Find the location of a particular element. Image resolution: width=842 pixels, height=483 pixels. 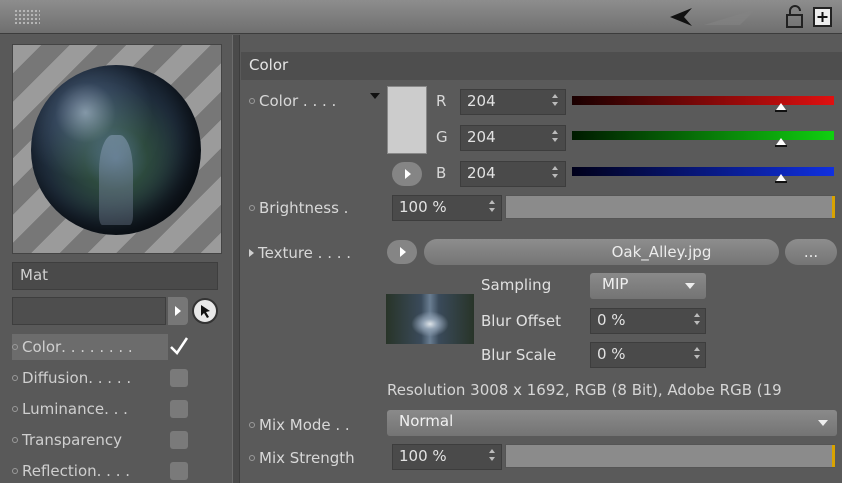

channel-reflection: Reflection . . . . is located at coordinates (102, 470).